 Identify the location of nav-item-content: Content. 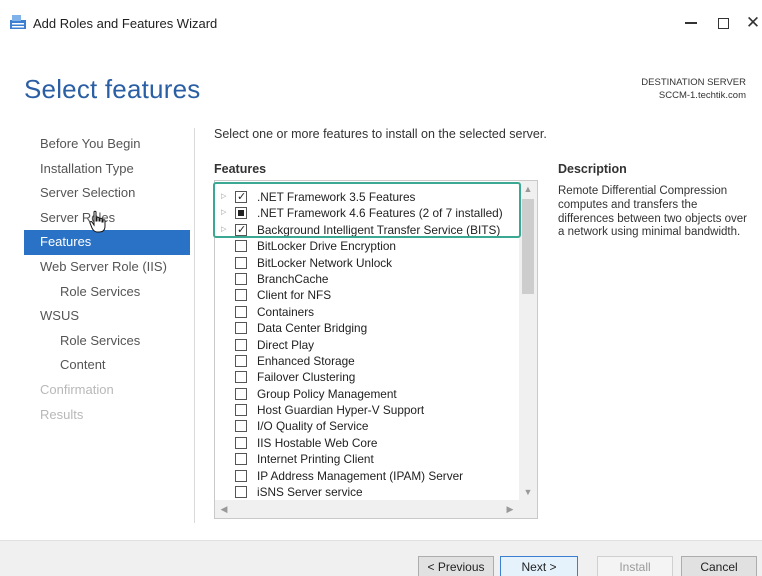
(107, 365).